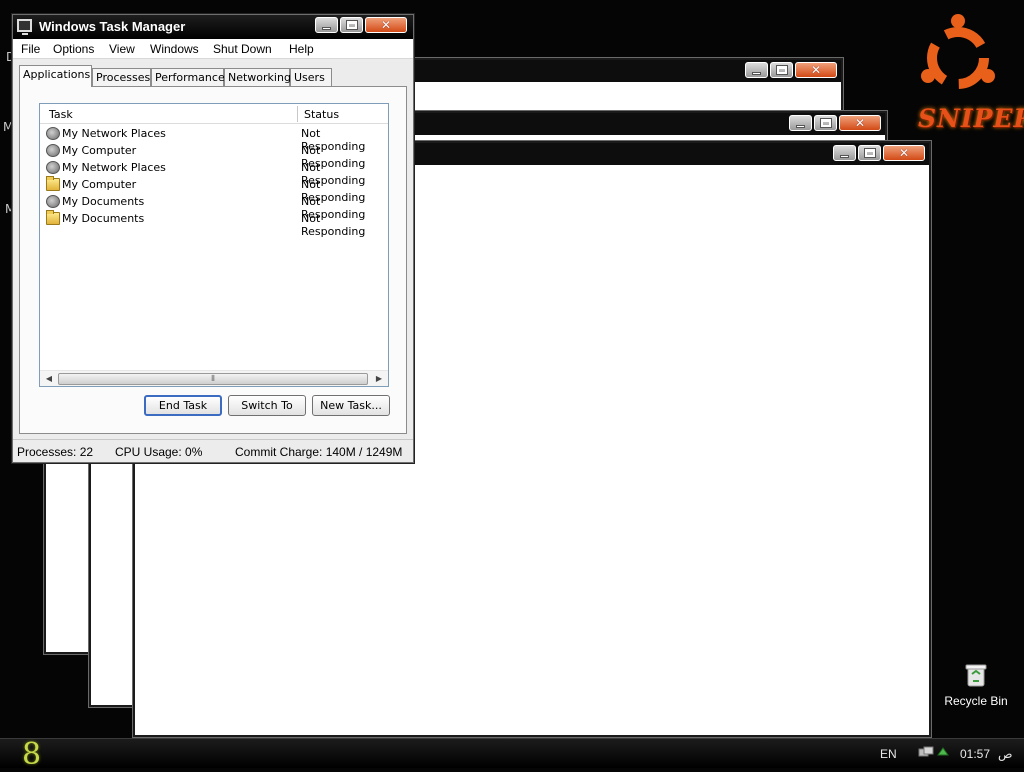 The height and width of the screenshot is (772, 1024). Describe the element at coordinates (242, 49) in the screenshot. I see `menu-shut-down: Shut Down` at that location.